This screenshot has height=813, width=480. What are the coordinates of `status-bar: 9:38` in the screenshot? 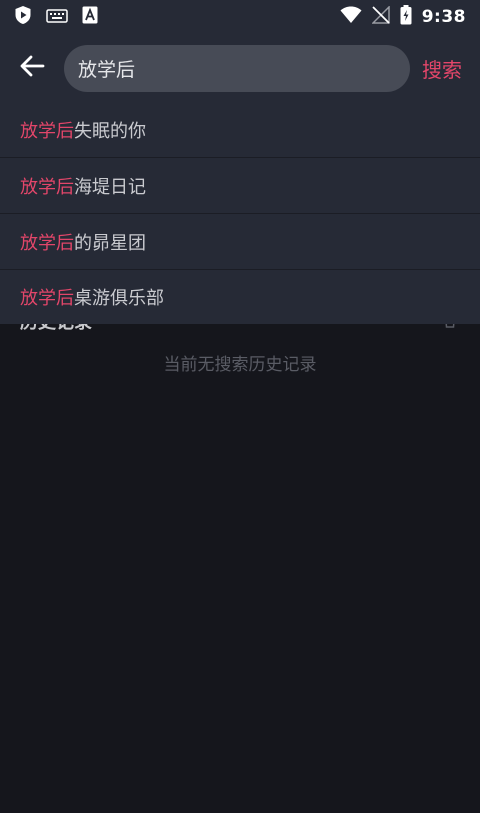 It's located at (240, 17).